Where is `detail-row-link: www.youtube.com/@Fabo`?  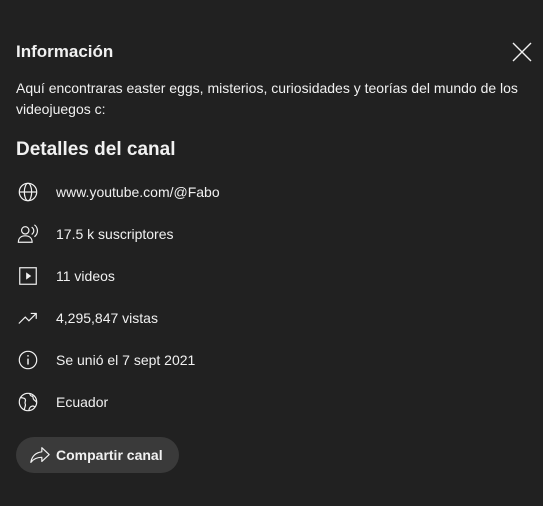
detail-row-link: www.youtube.com/@Fabo is located at coordinates (118, 192).